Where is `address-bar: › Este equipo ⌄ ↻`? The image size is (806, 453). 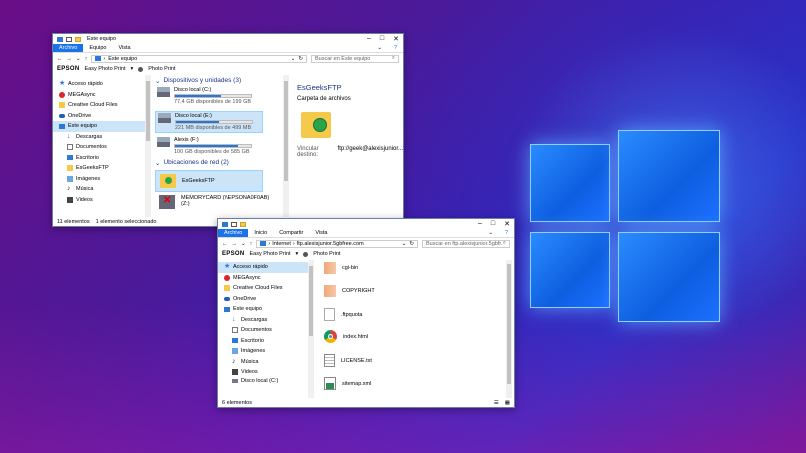
address-bar: › Este equipo ⌄ ↻ is located at coordinates (199, 58).